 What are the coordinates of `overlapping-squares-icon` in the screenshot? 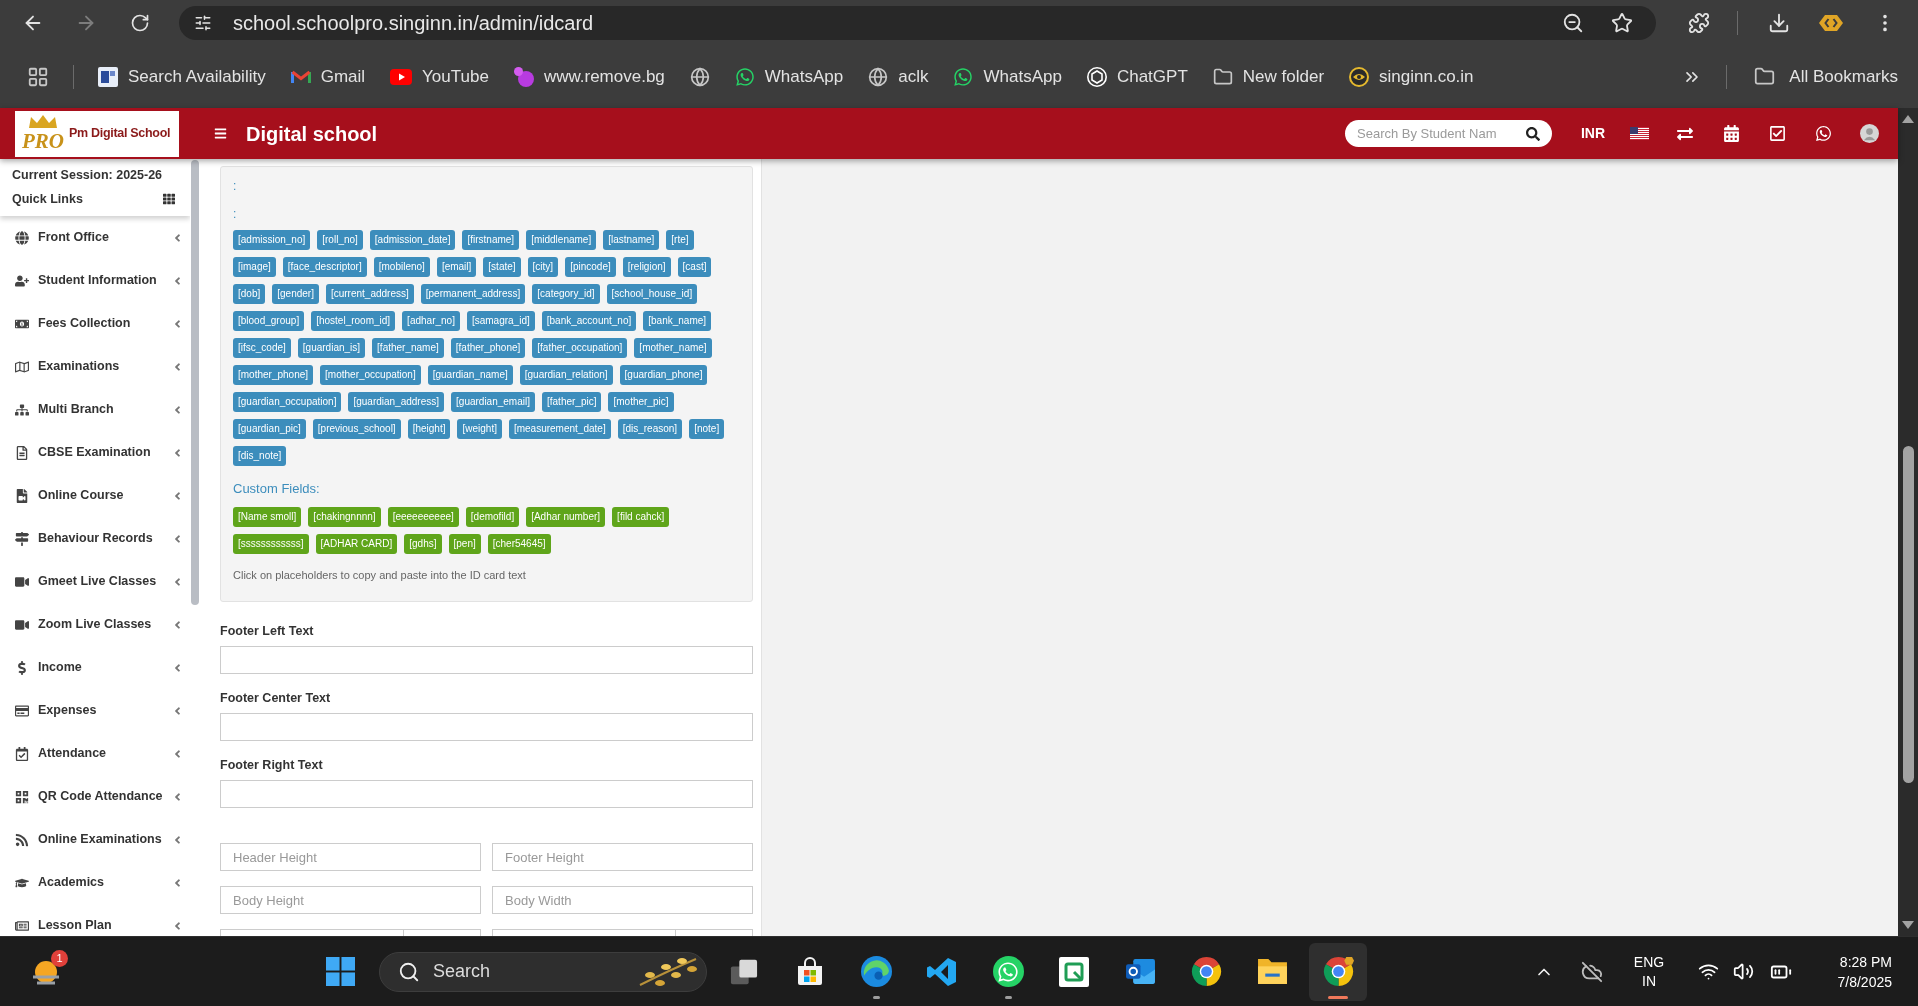 It's located at (744, 971).